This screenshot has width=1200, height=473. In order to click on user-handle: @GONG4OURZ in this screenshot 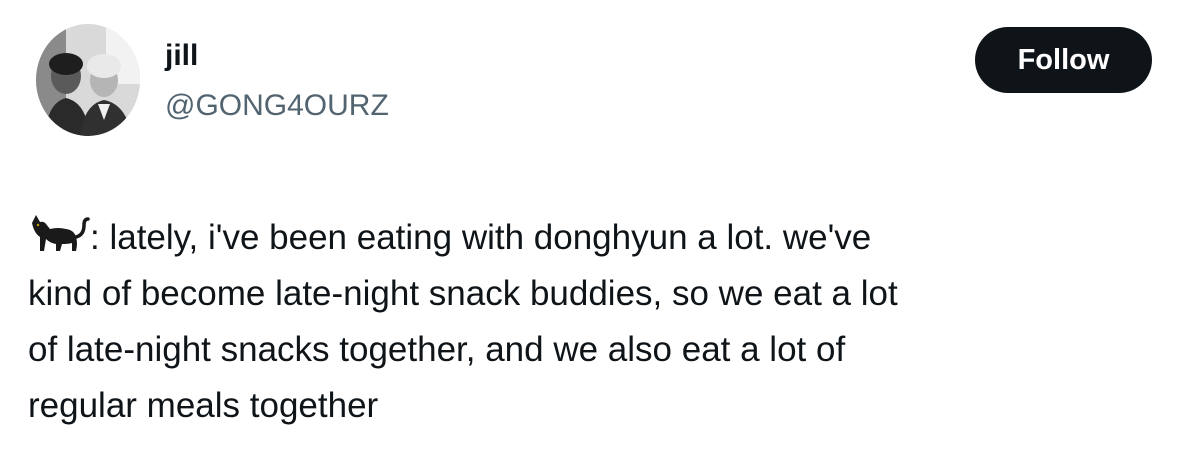, I will do `click(277, 106)`.